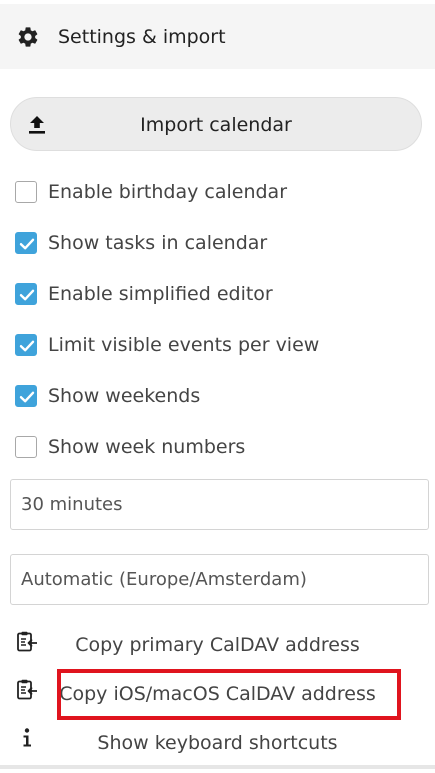  What do you see at coordinates (229, 694) in the screenshot?
I see `highlight-box` at bounding box center [229, 694].